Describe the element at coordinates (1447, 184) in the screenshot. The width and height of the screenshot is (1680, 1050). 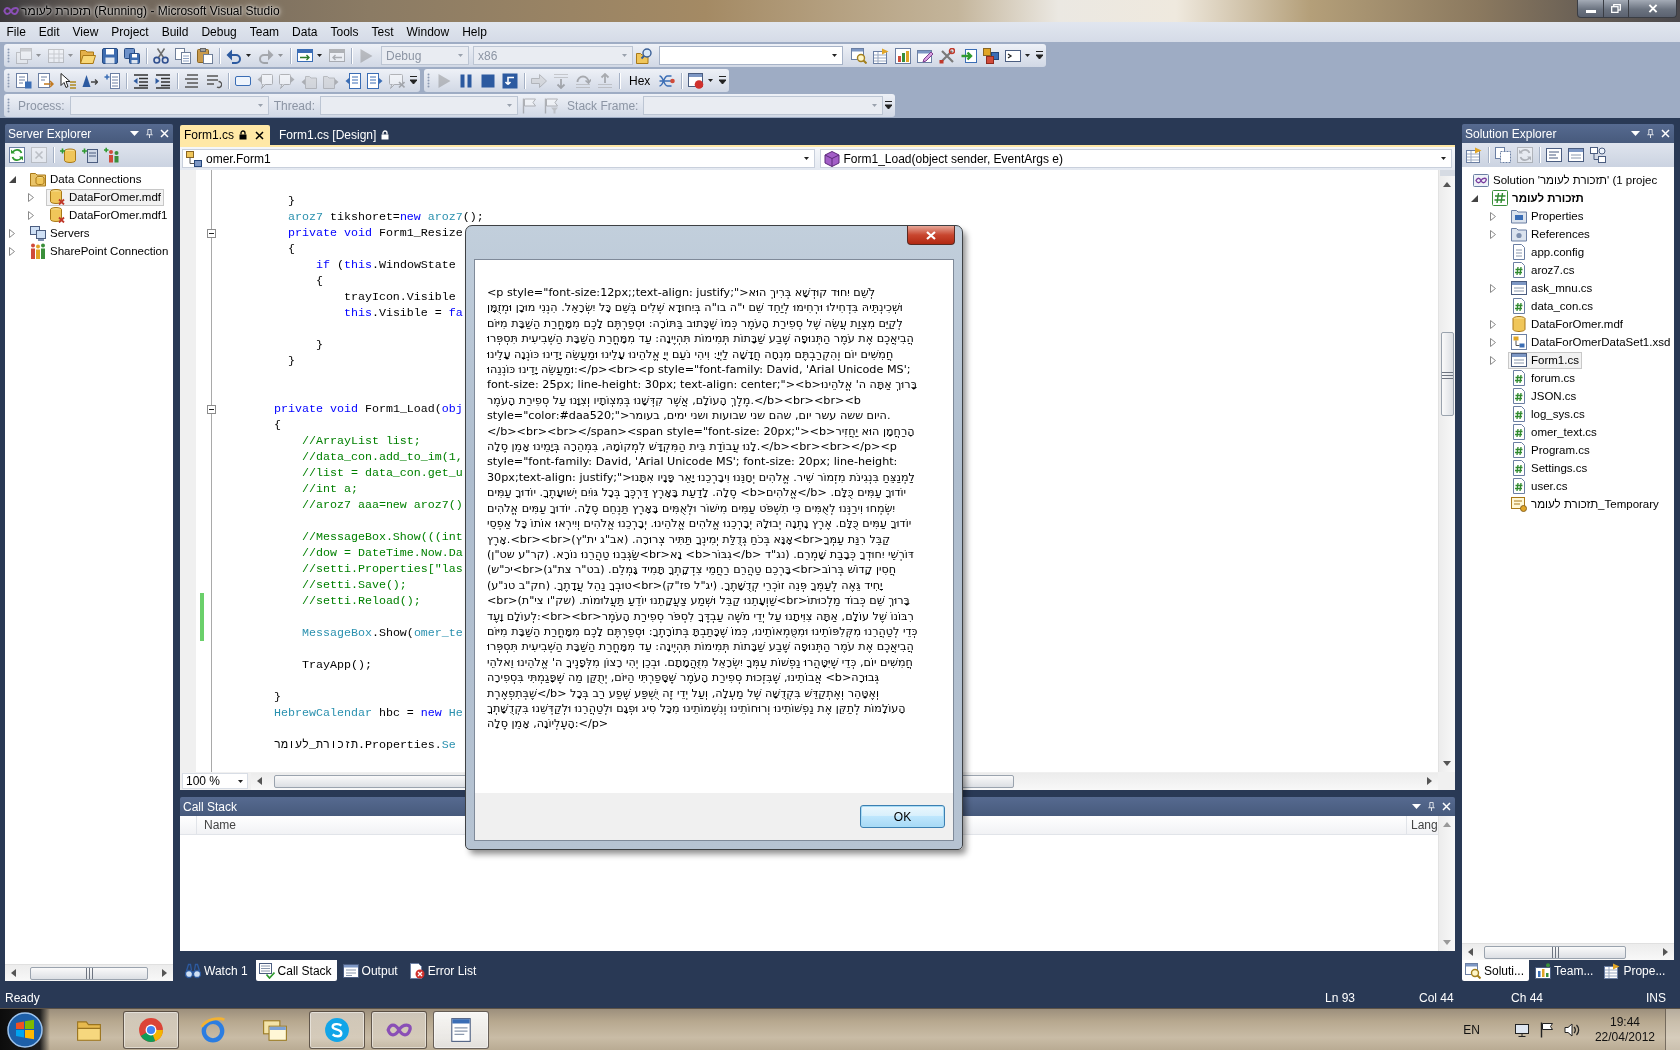
I see `scroll-up-arrow-icon` at that location.